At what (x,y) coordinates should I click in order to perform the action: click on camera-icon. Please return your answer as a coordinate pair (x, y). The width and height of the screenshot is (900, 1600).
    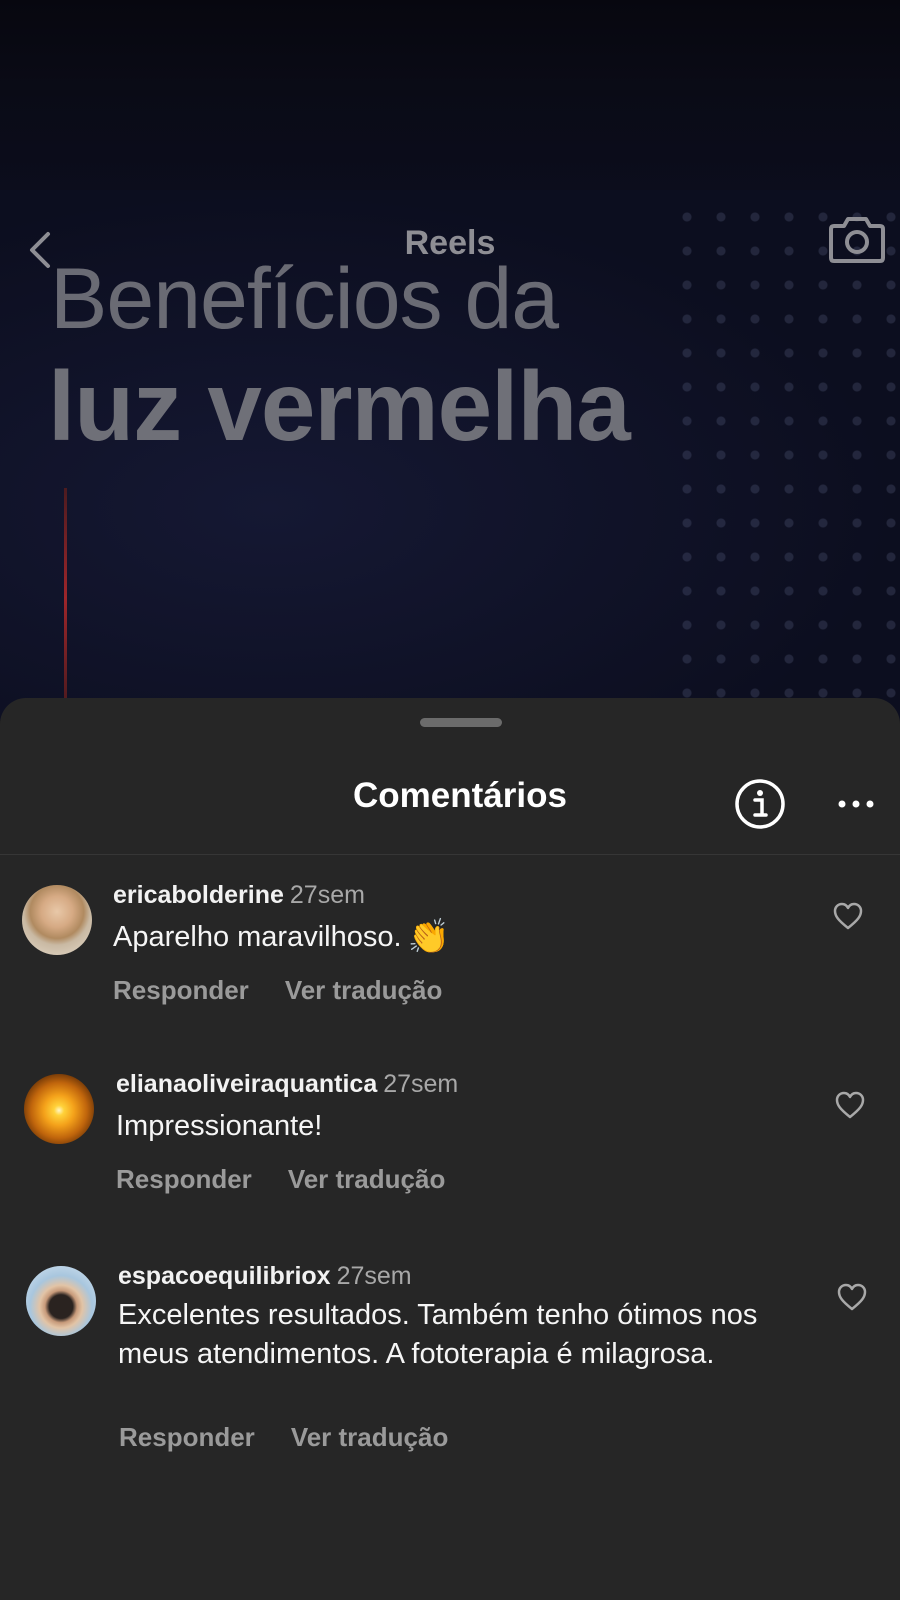
    Looking at the image, I should click on (857, 240).